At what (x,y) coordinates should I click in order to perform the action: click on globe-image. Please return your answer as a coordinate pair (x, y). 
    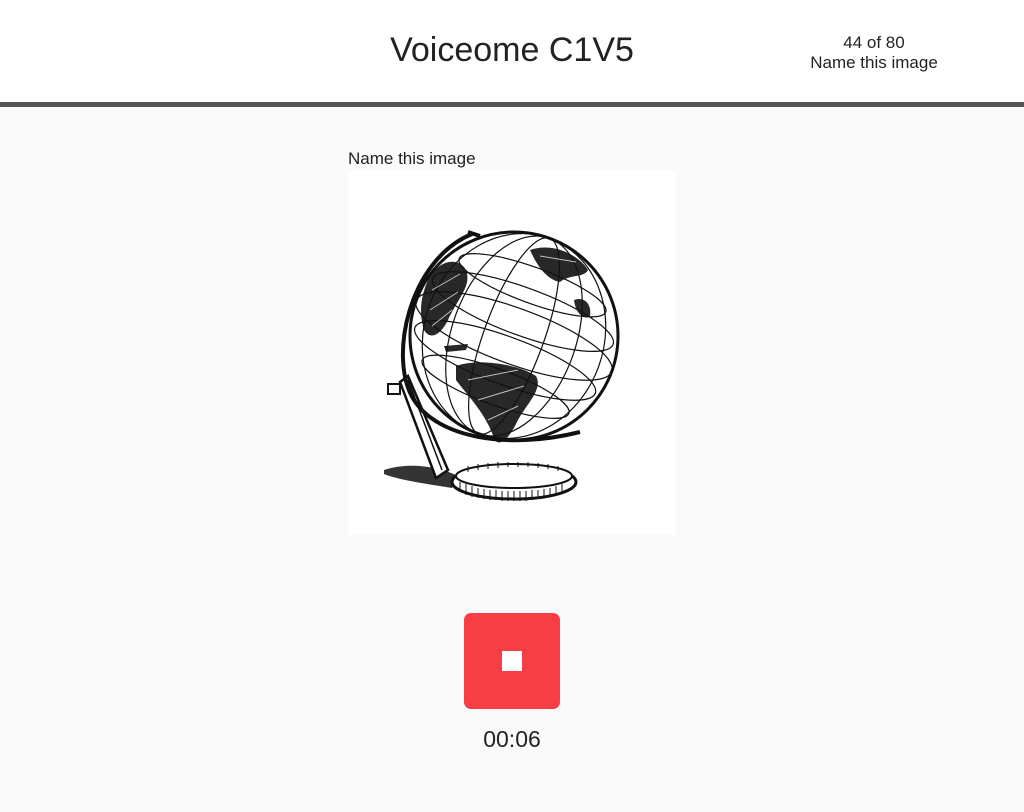
    Looking at the image, I should click on (512, 352).